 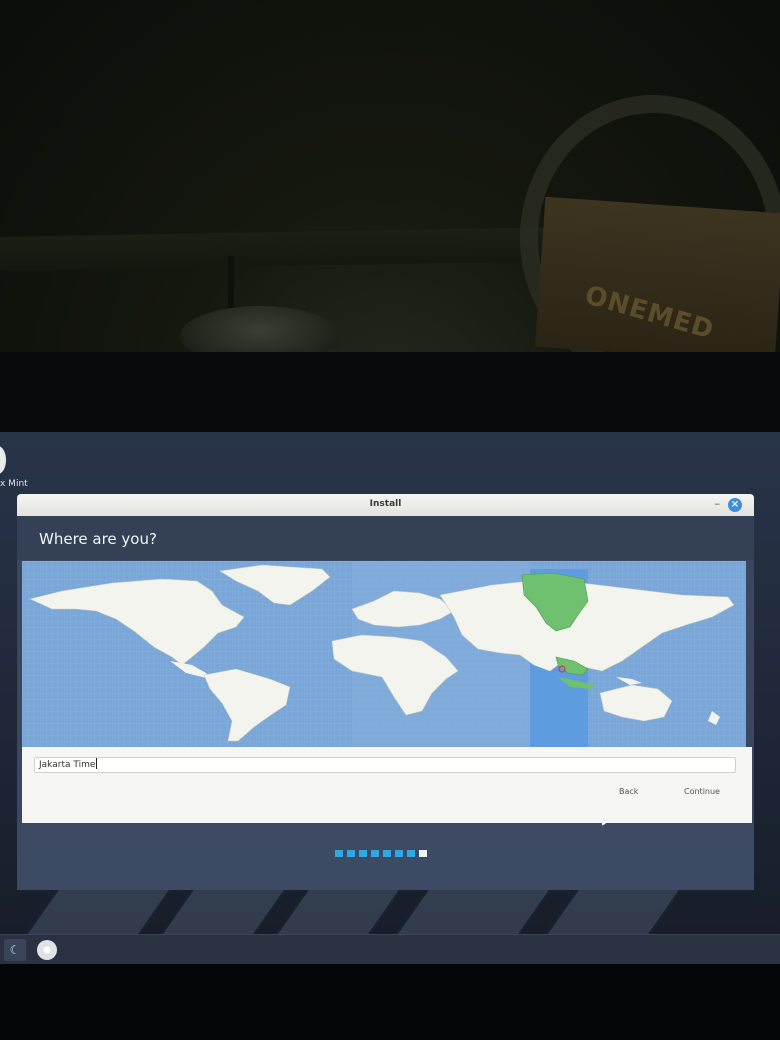 I want to click on progress-area, so click(x=385, y=857).